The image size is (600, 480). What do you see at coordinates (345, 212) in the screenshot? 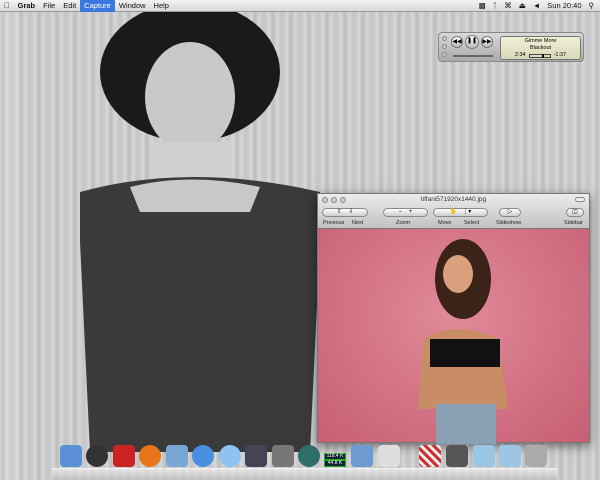
I see `previous-next-buttons: ⇧ ⇩` at bounding box center [345, 212].